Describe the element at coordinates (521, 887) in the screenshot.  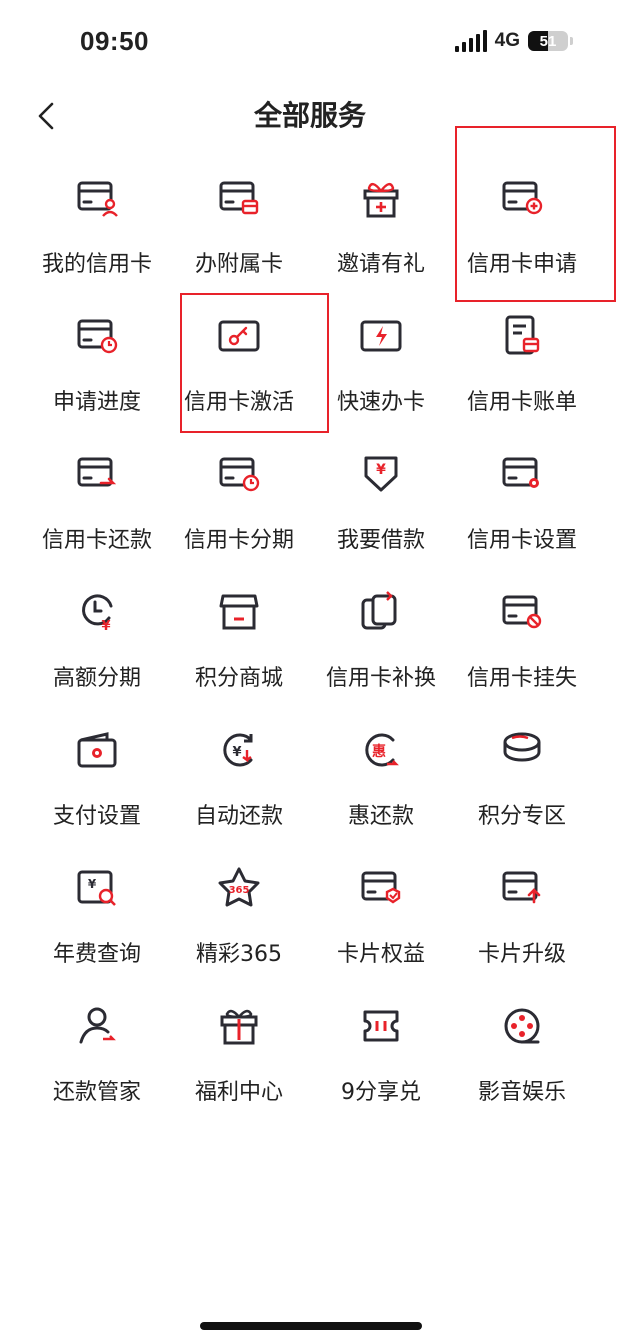
I see `card-upgrade-icon` at that location.